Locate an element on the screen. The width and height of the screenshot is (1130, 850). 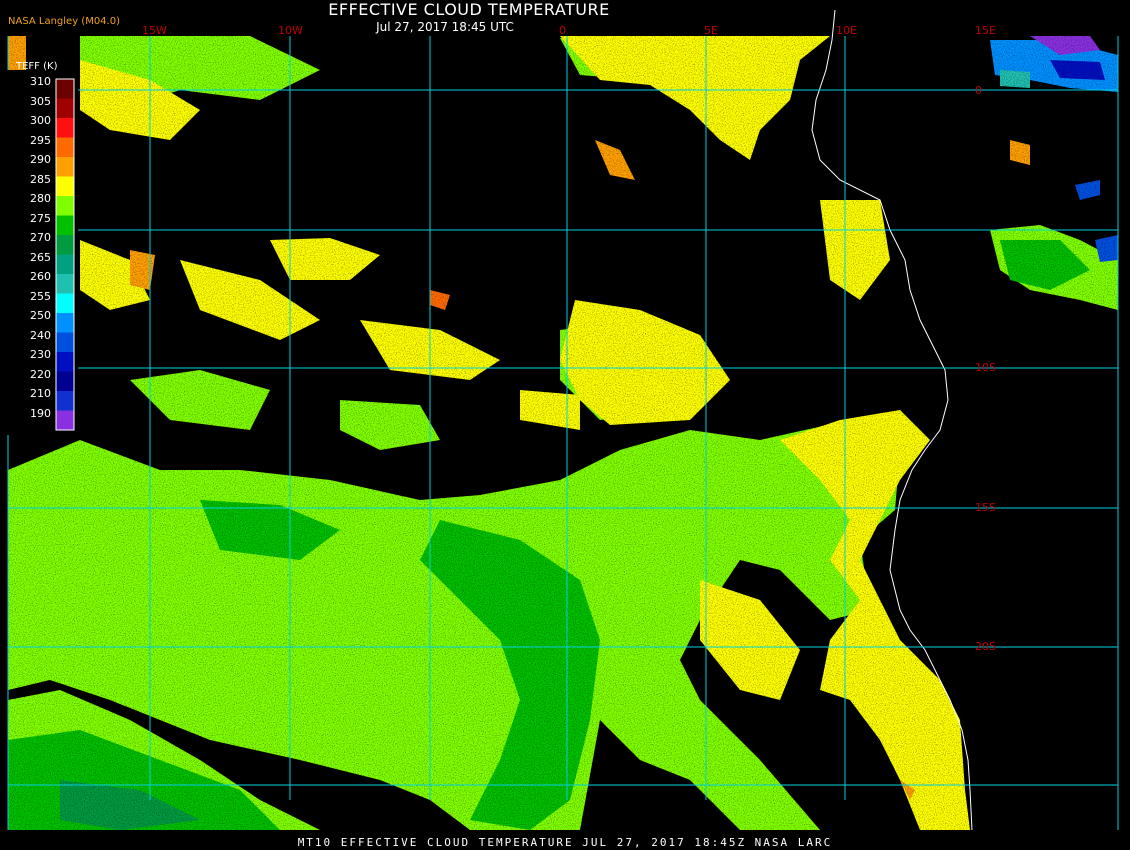
lon-label-10w: 10W is located at coordinates (290, 30).